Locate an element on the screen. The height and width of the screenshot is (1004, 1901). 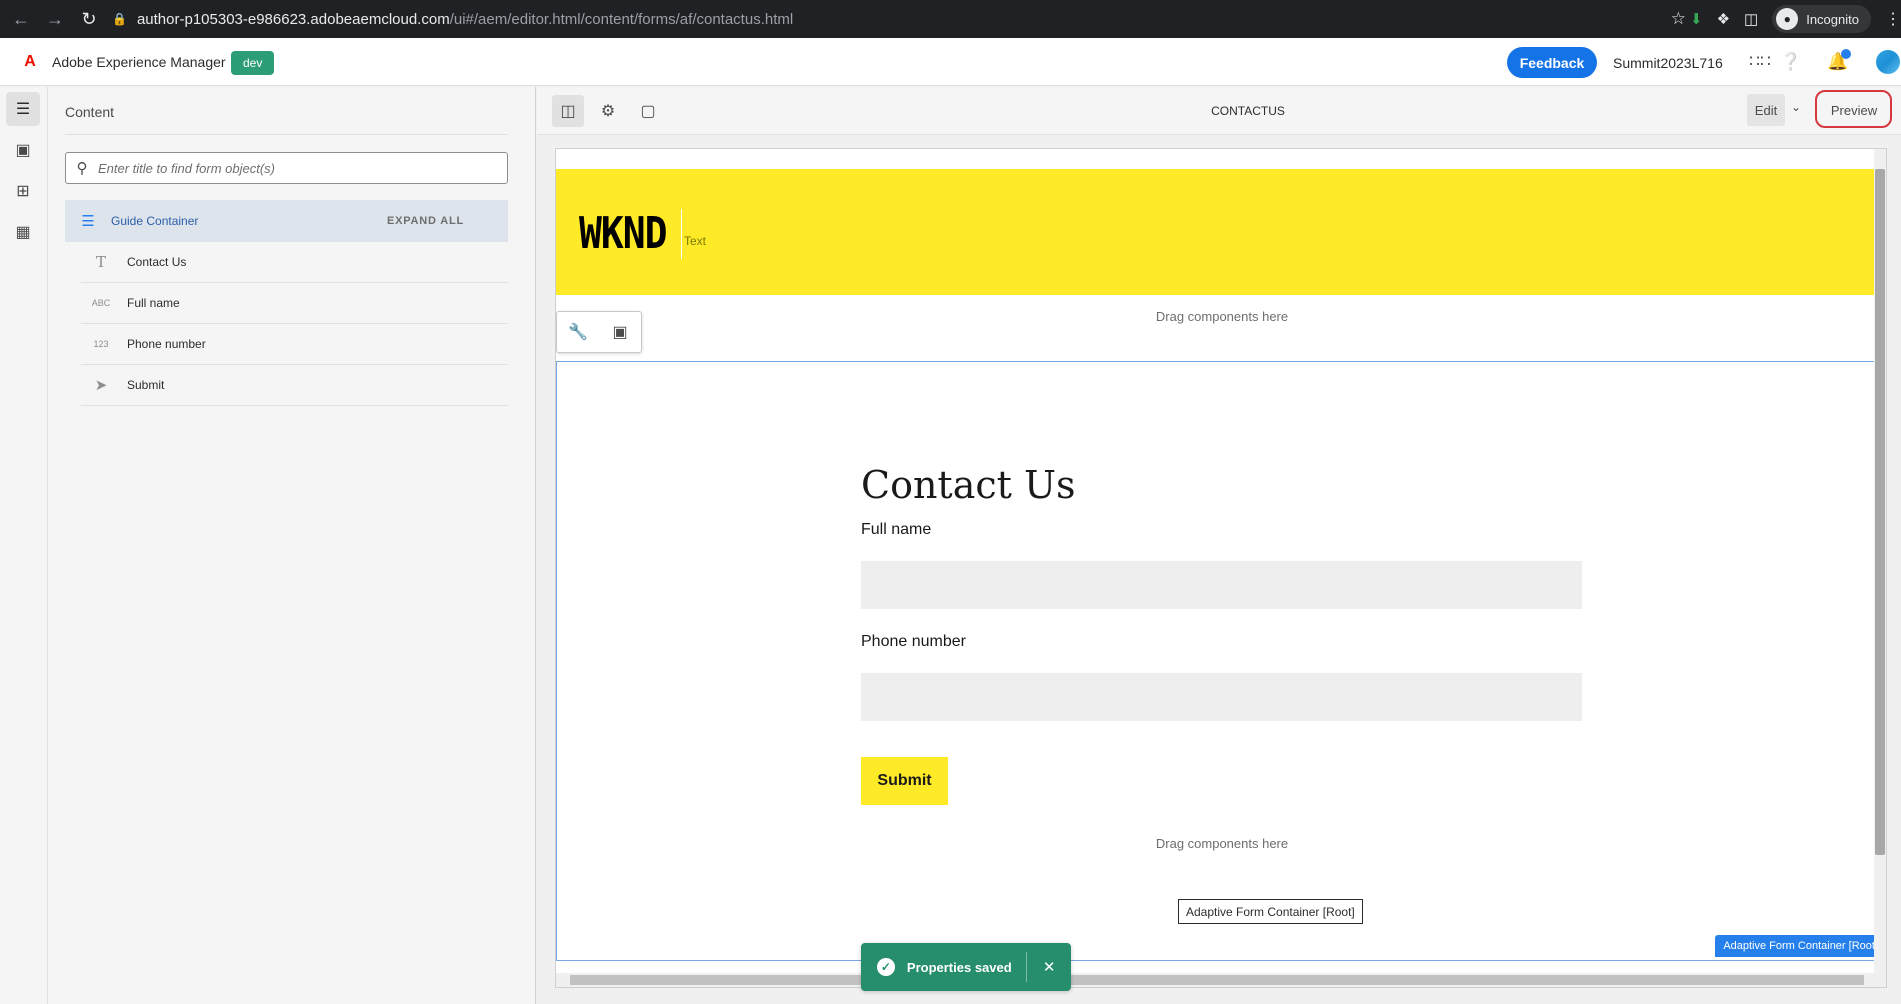
edit-mode-button: Edit is located at coordinates (1766, 110).